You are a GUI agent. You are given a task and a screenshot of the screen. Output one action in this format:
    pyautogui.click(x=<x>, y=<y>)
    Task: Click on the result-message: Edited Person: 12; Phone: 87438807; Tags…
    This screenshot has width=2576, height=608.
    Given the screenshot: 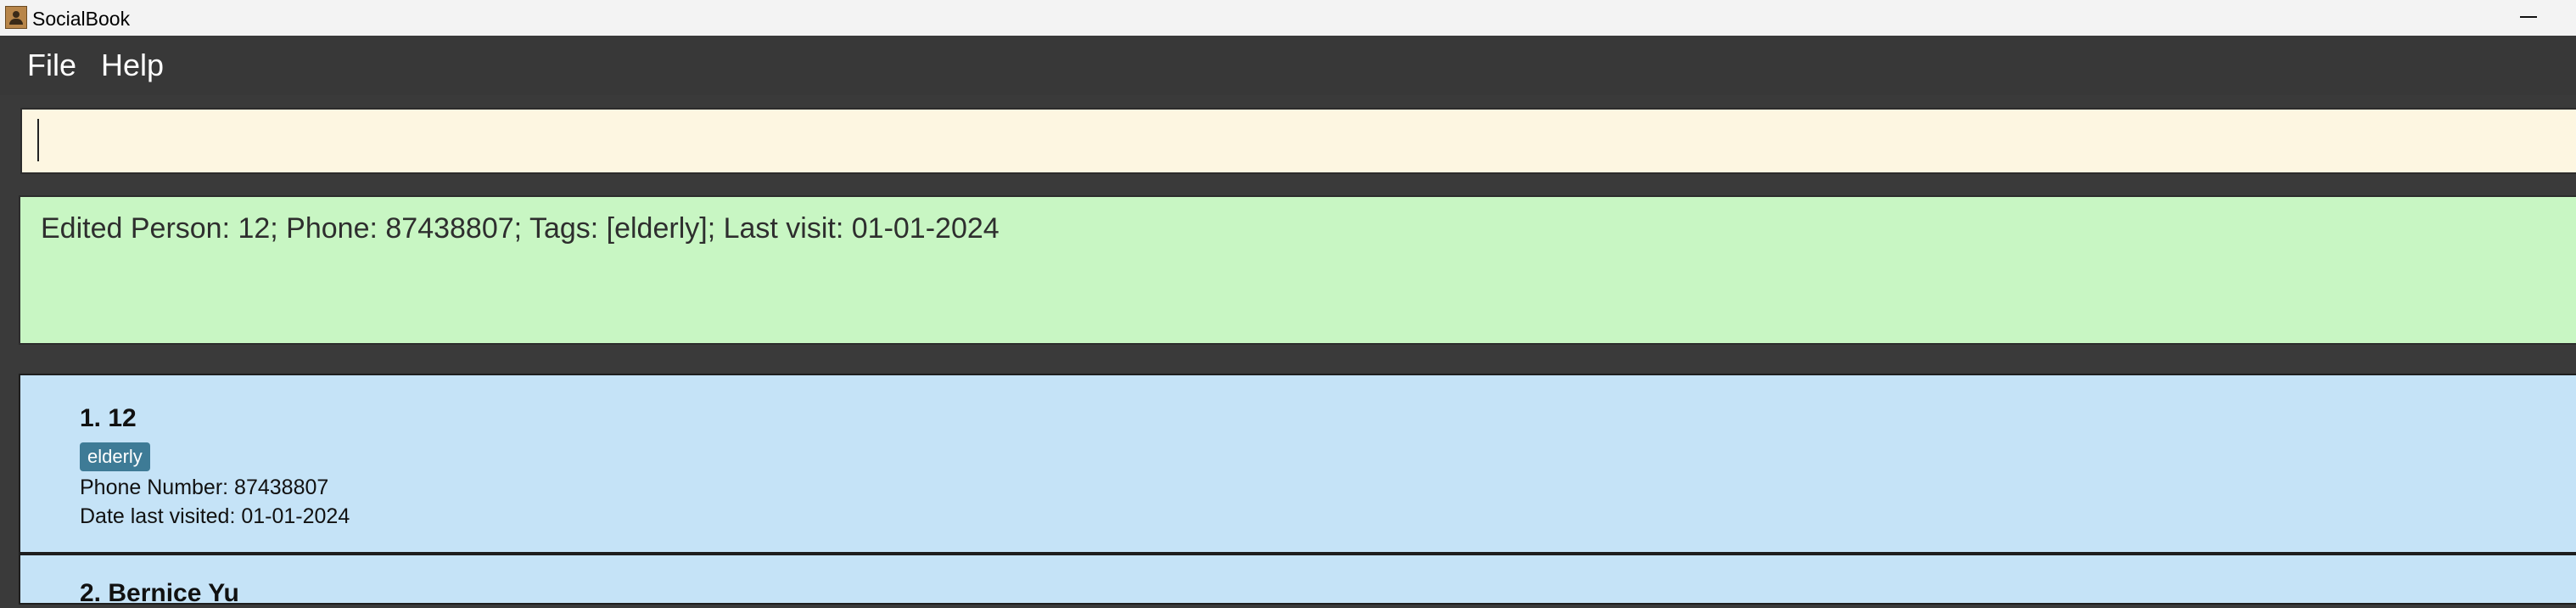 What is the action you would take?
    pyautogui.click(x=520, y=228)
    